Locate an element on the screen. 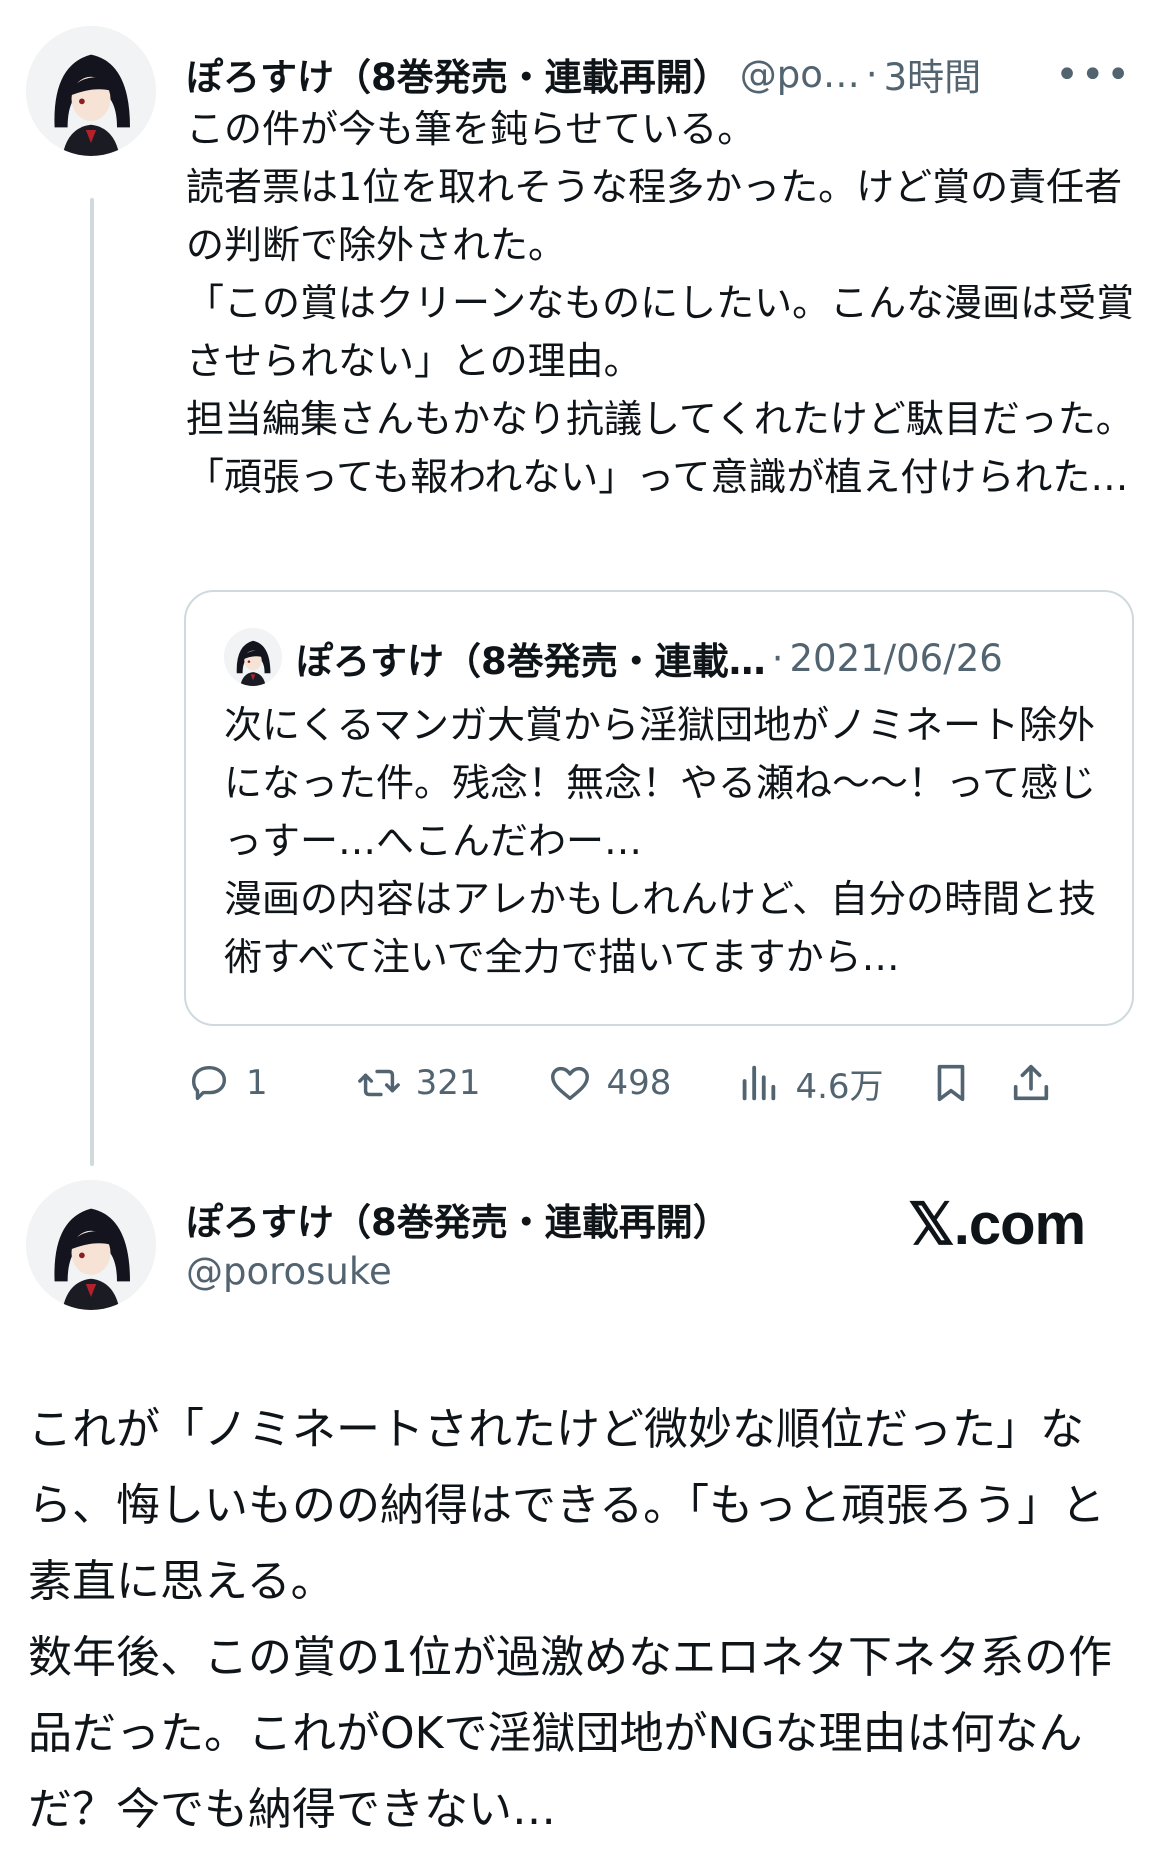 Image resolution: width=1152 pixels, height=1856 pixels. reply-count: 1 is located at coordinates (257, 1083).